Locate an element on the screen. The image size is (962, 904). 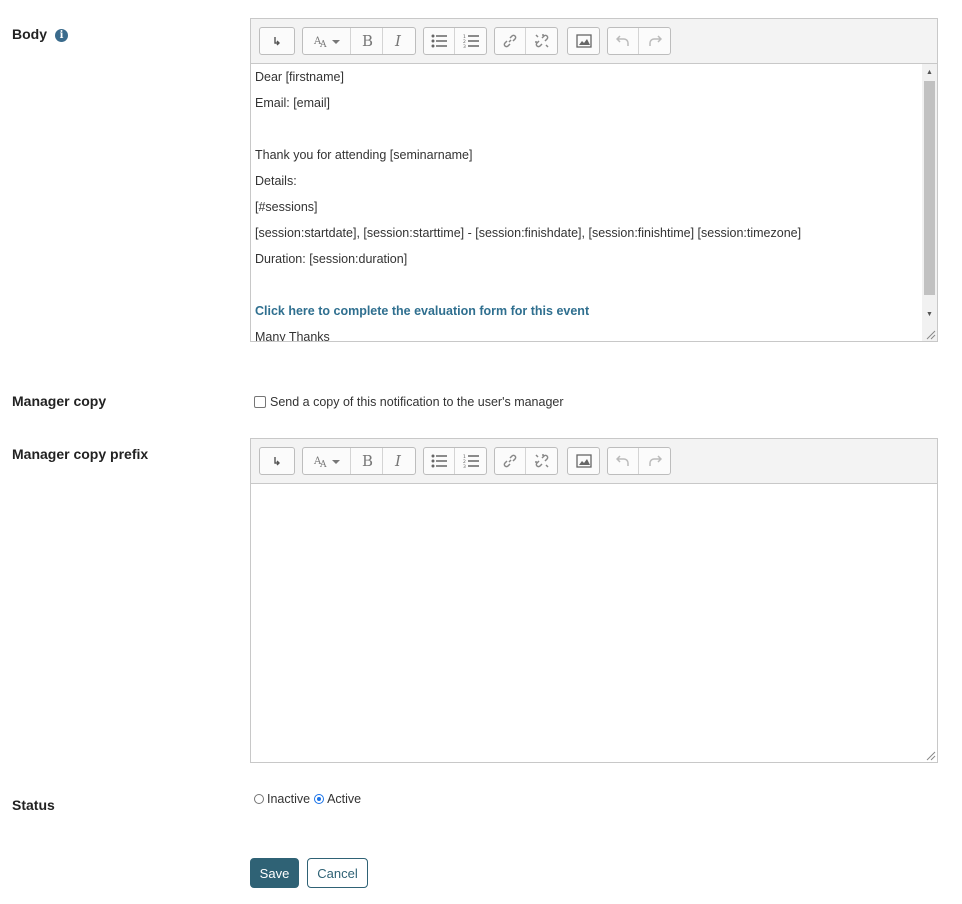
scroll-up-icon: ▲ is located at coordinates (929, 73).